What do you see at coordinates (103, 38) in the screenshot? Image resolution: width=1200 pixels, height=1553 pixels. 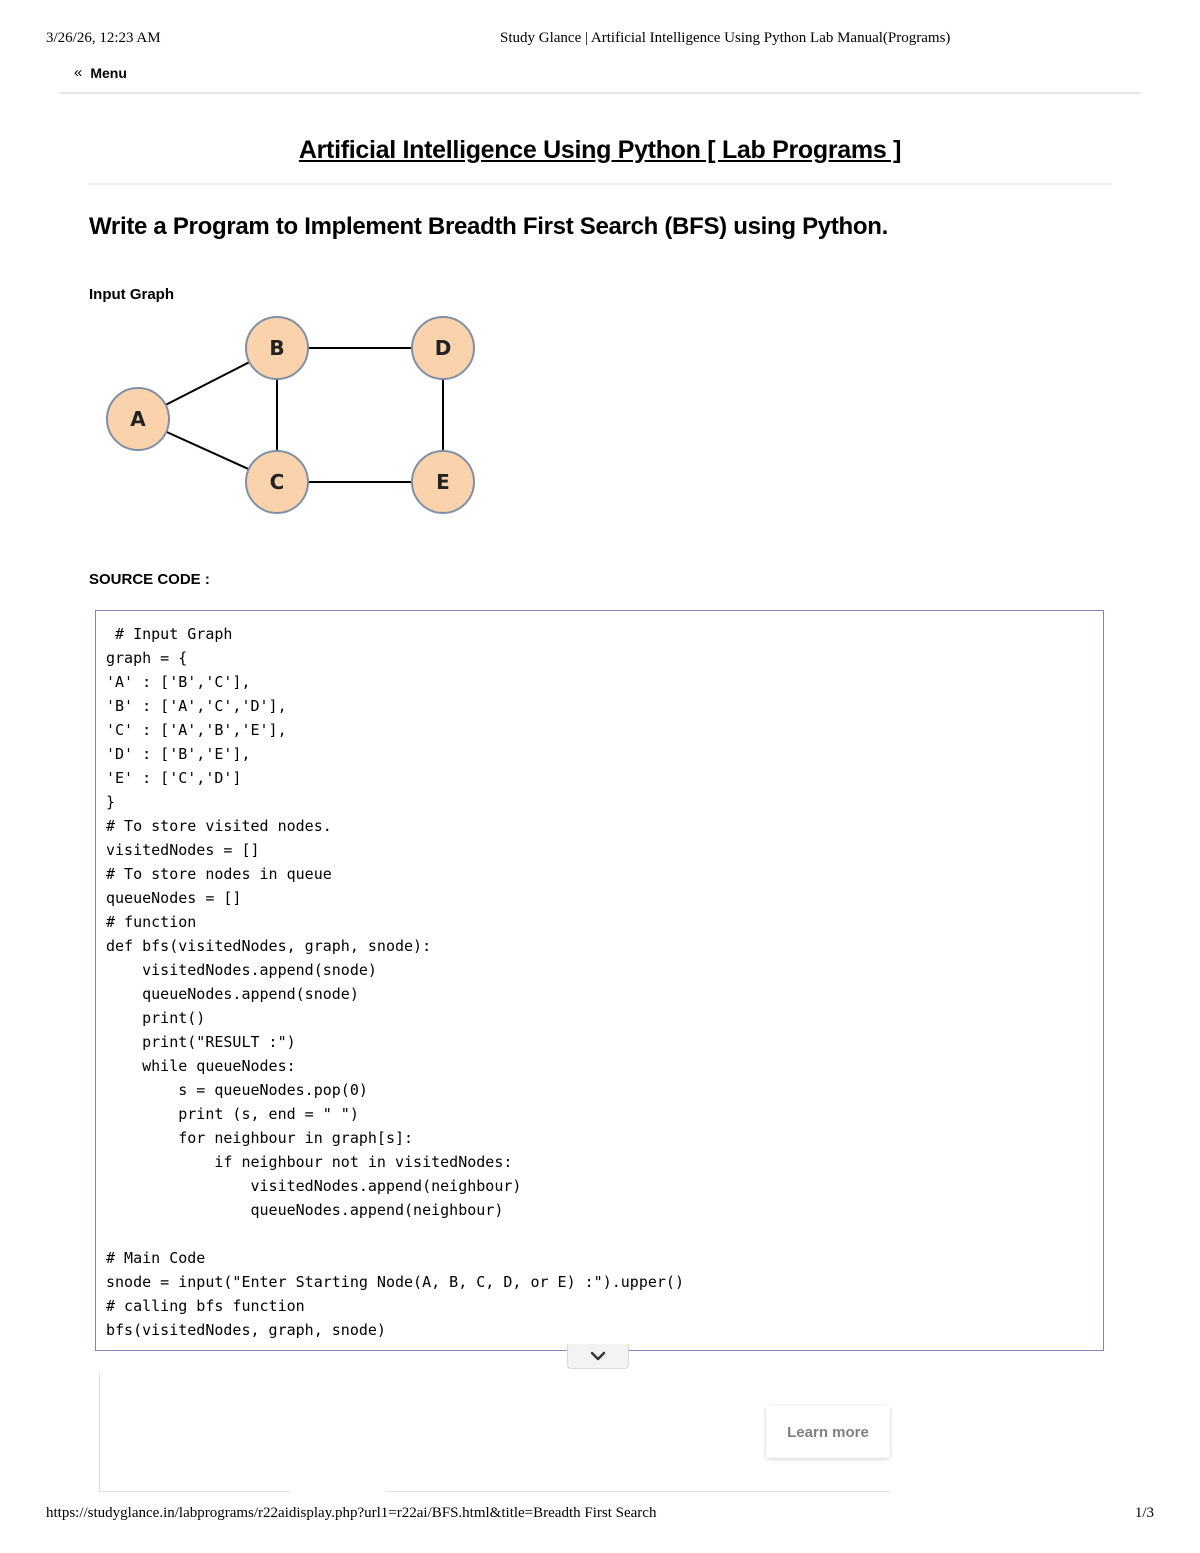 I see `print-datetime: 3/26/26, 12:23 AM` at bounding box center [103, 38].